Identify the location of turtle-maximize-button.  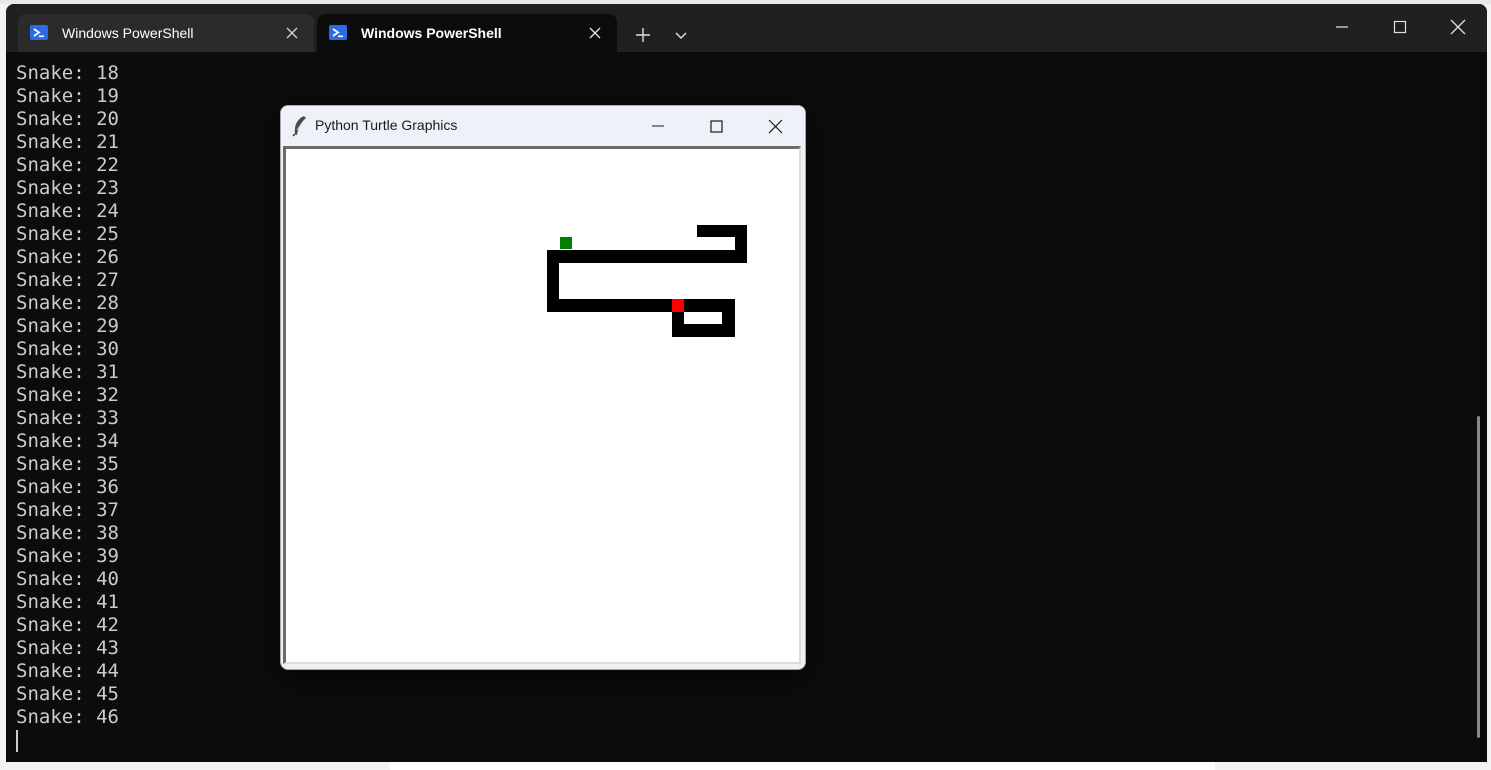
(716, 126).